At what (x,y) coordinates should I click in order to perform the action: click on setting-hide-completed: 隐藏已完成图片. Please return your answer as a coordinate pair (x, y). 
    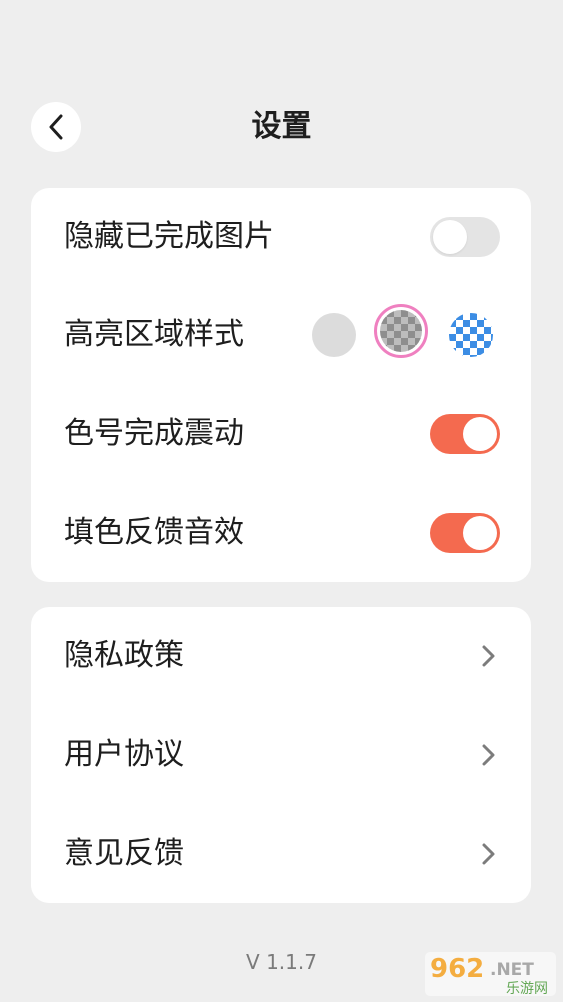
    Looking at the image, I should click on (281, 237).